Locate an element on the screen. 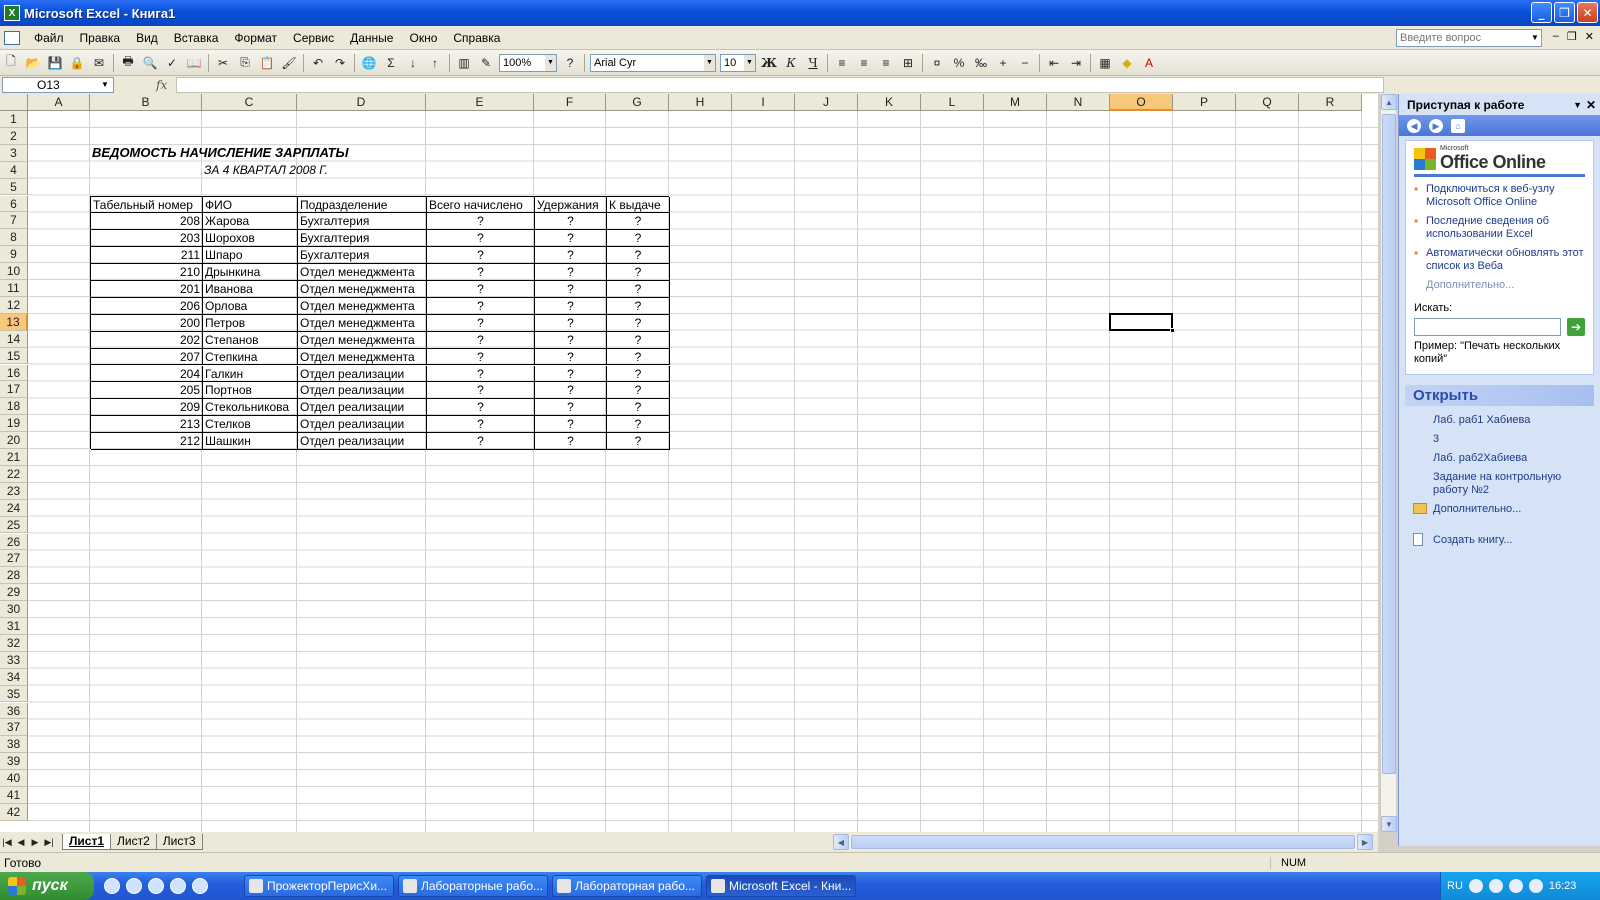 Image resolution: width=1600 pixels, height=900 pixels. menu-item: Файл is located at coordinates (49, 38).